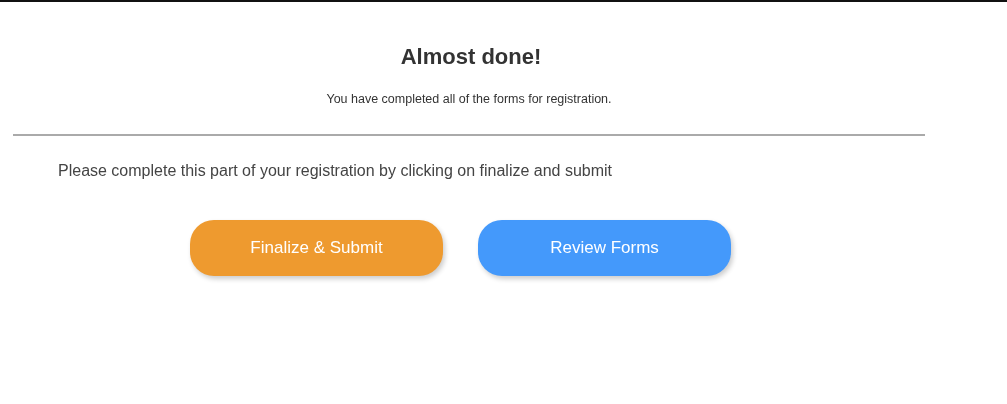  I want to click on instruction-text: Please complete this part of your registration by clicking on finalize and submit, so click(336, 171).